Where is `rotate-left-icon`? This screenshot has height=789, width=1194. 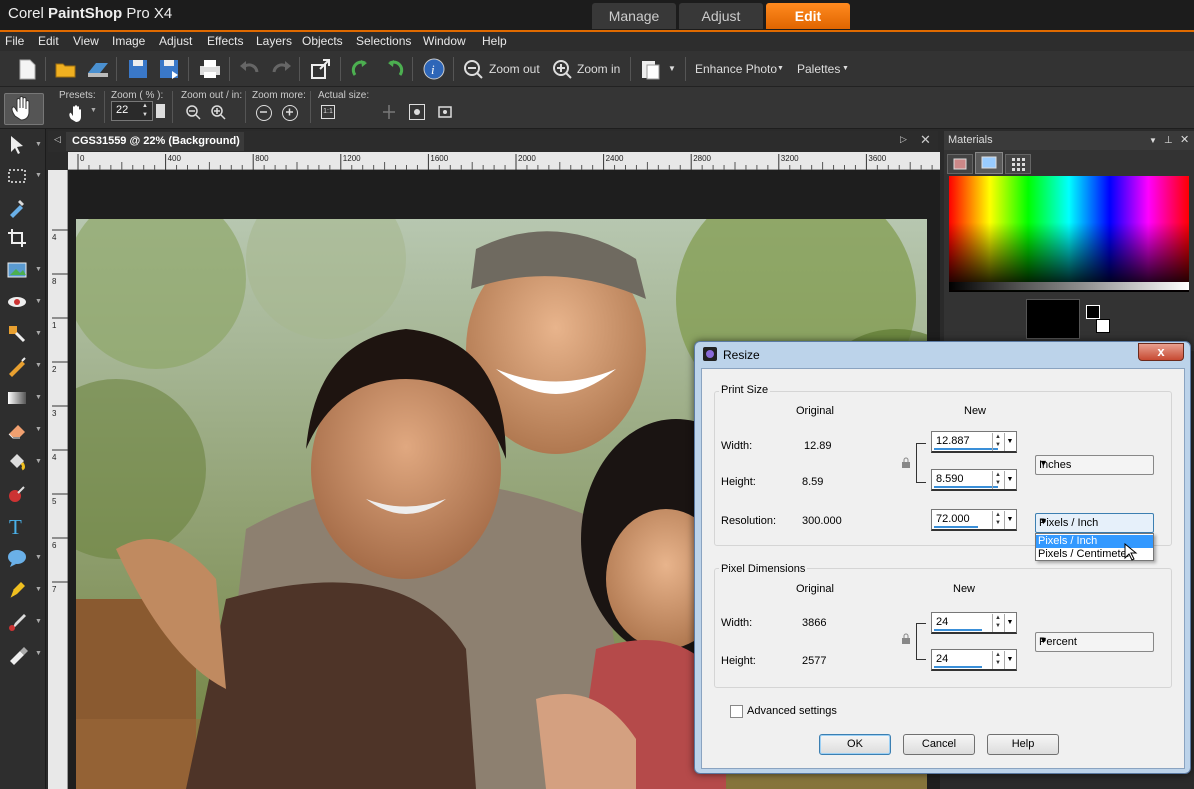
rotate-left-icon is located at coordinates (362, 69).